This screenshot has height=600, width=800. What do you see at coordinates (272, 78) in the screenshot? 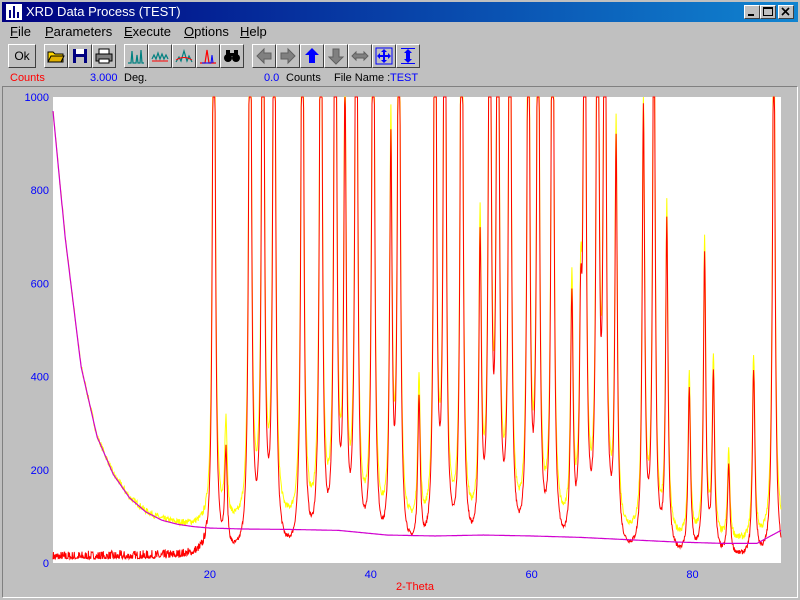
I see `status-counts-value: 0.0` at bounding box center [272, 78].